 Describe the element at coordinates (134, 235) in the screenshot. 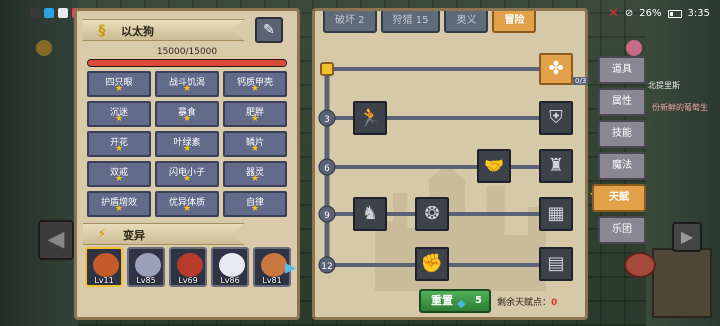

I see `mutation-title: 变异` at that location.